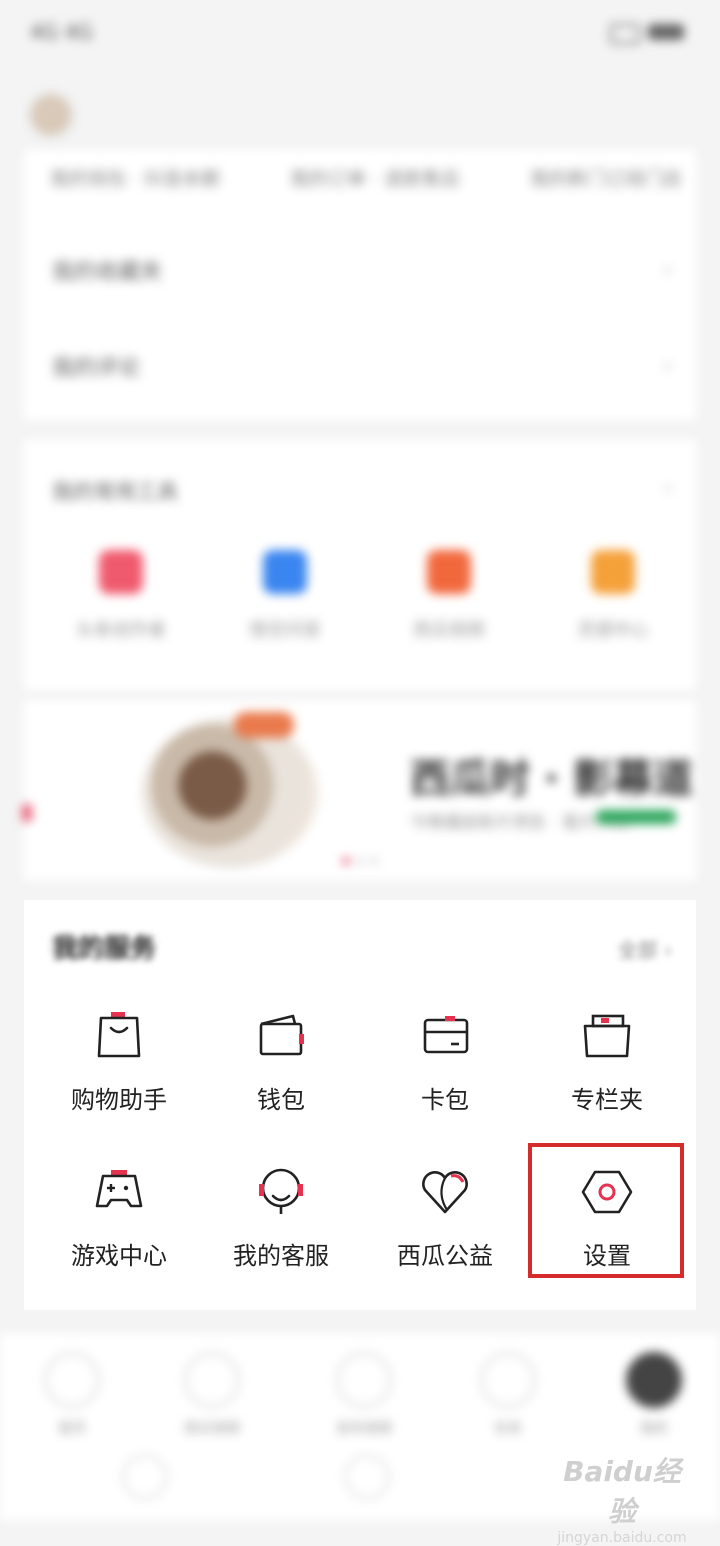  I want to click on service-customer-support: 我的客服, so click(281, 1226).